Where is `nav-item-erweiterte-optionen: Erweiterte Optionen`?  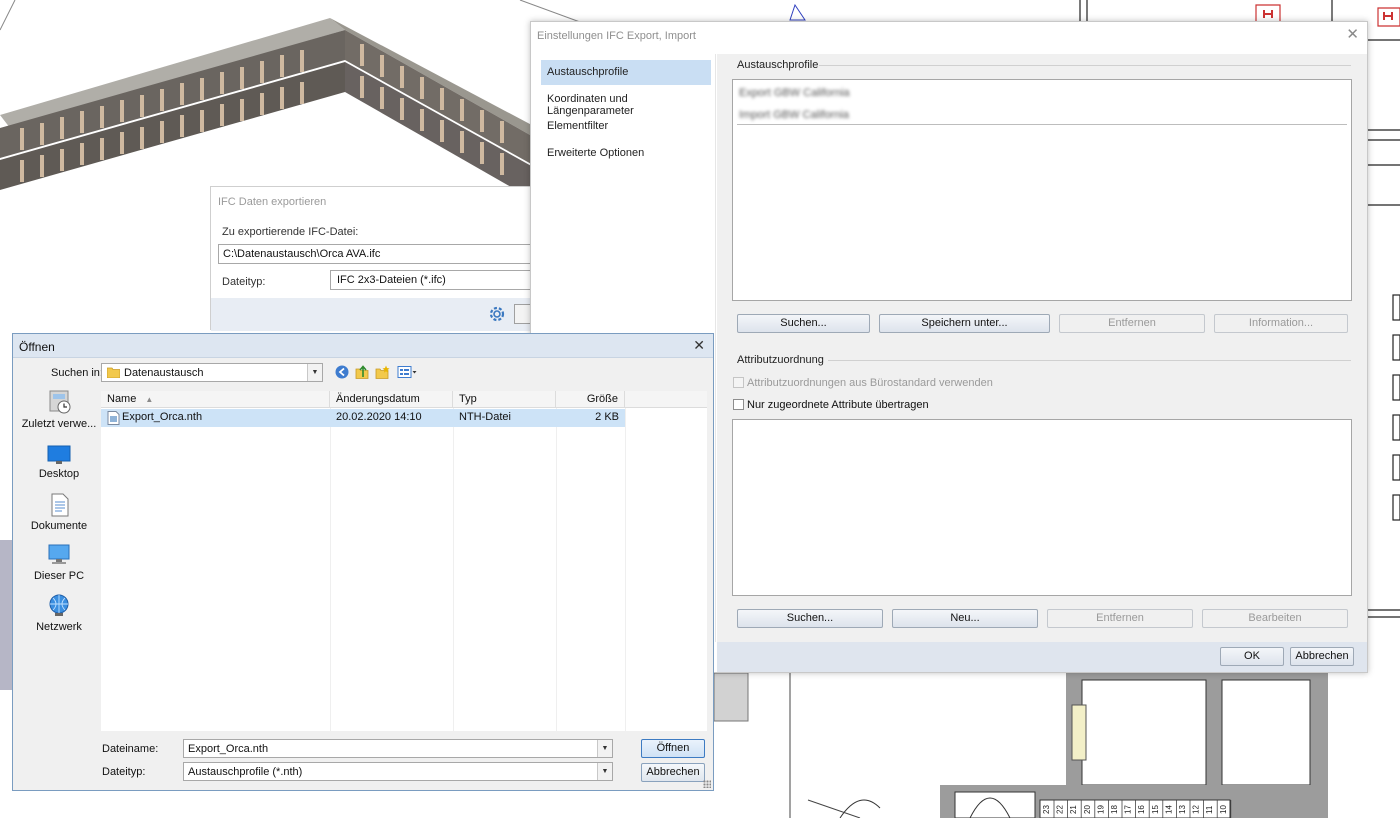 nav-item-erweiterte-optionen: Erweiterte Optionen is located at coordinates (626, 153).